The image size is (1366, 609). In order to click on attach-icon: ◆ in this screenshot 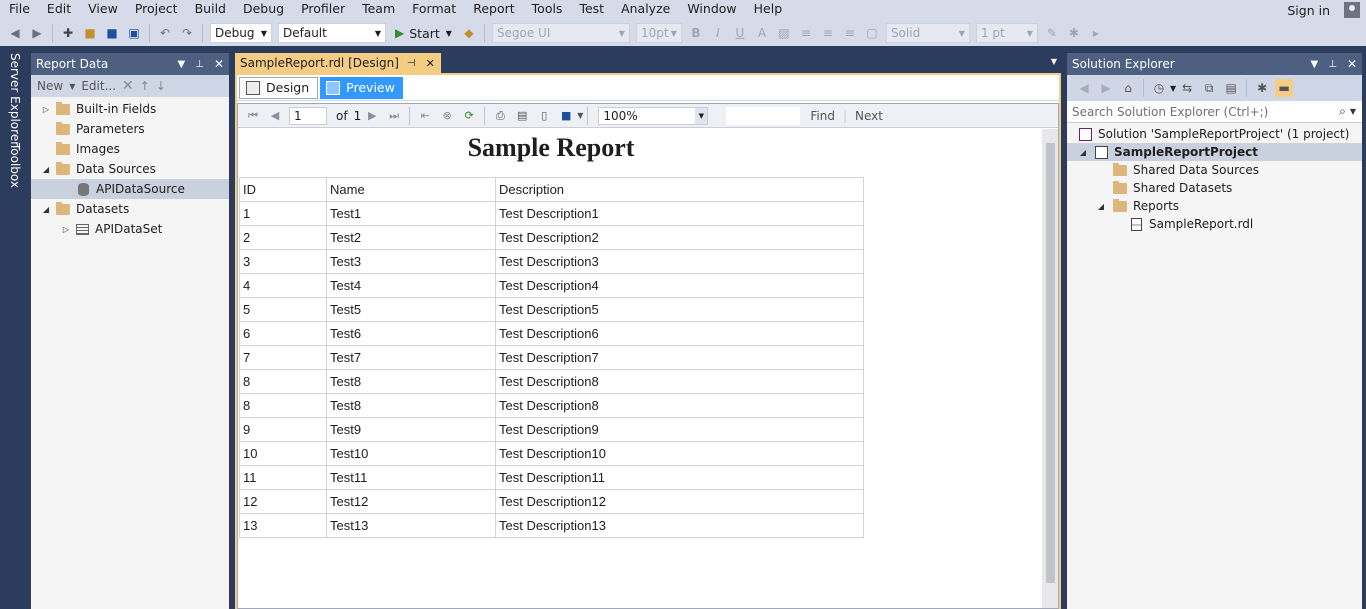, I will do `click(469, 33)`.